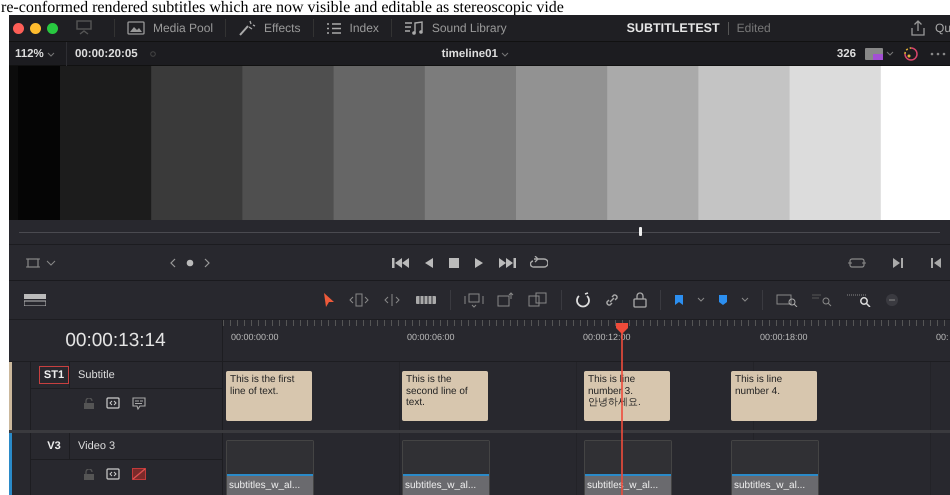 This screenshot has height=495, width=950. What do you see at coordinates (455, 28) in the screenshot?
I see `toolbar-tab: Sound Library` at bounding box center [455, 28].